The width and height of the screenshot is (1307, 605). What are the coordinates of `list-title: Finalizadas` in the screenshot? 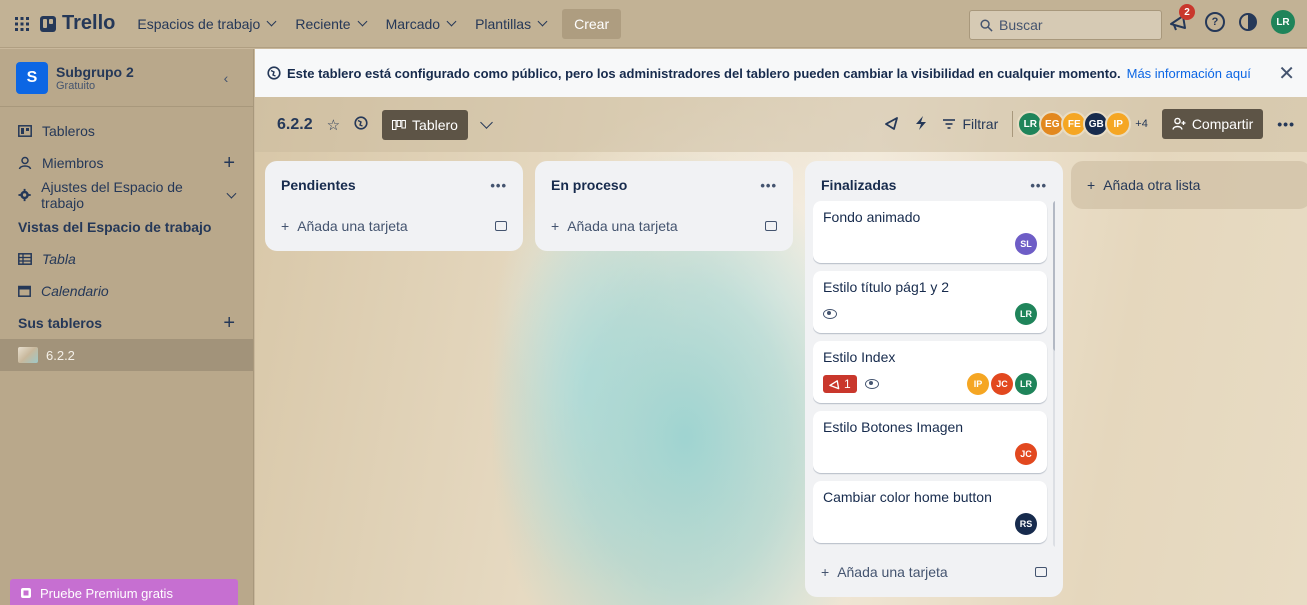 It's located at (858, 185).